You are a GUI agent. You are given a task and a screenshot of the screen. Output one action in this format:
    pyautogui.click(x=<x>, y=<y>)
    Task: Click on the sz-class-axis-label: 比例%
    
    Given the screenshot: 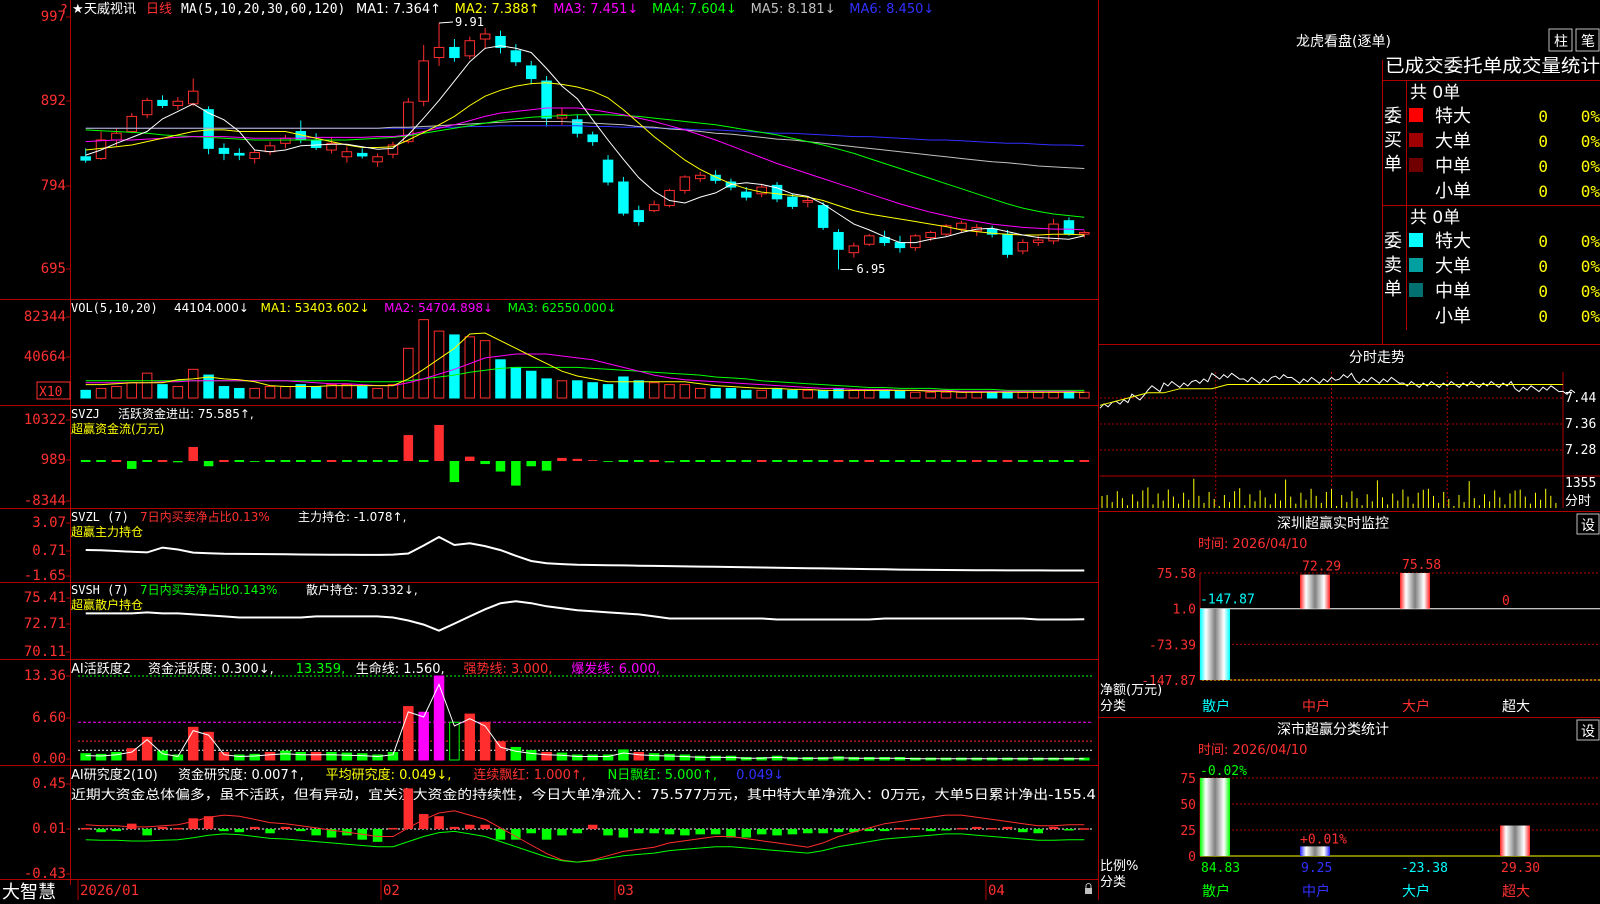 What is the action you would take?
    pyautogui.click(x=1119, y=866)
    